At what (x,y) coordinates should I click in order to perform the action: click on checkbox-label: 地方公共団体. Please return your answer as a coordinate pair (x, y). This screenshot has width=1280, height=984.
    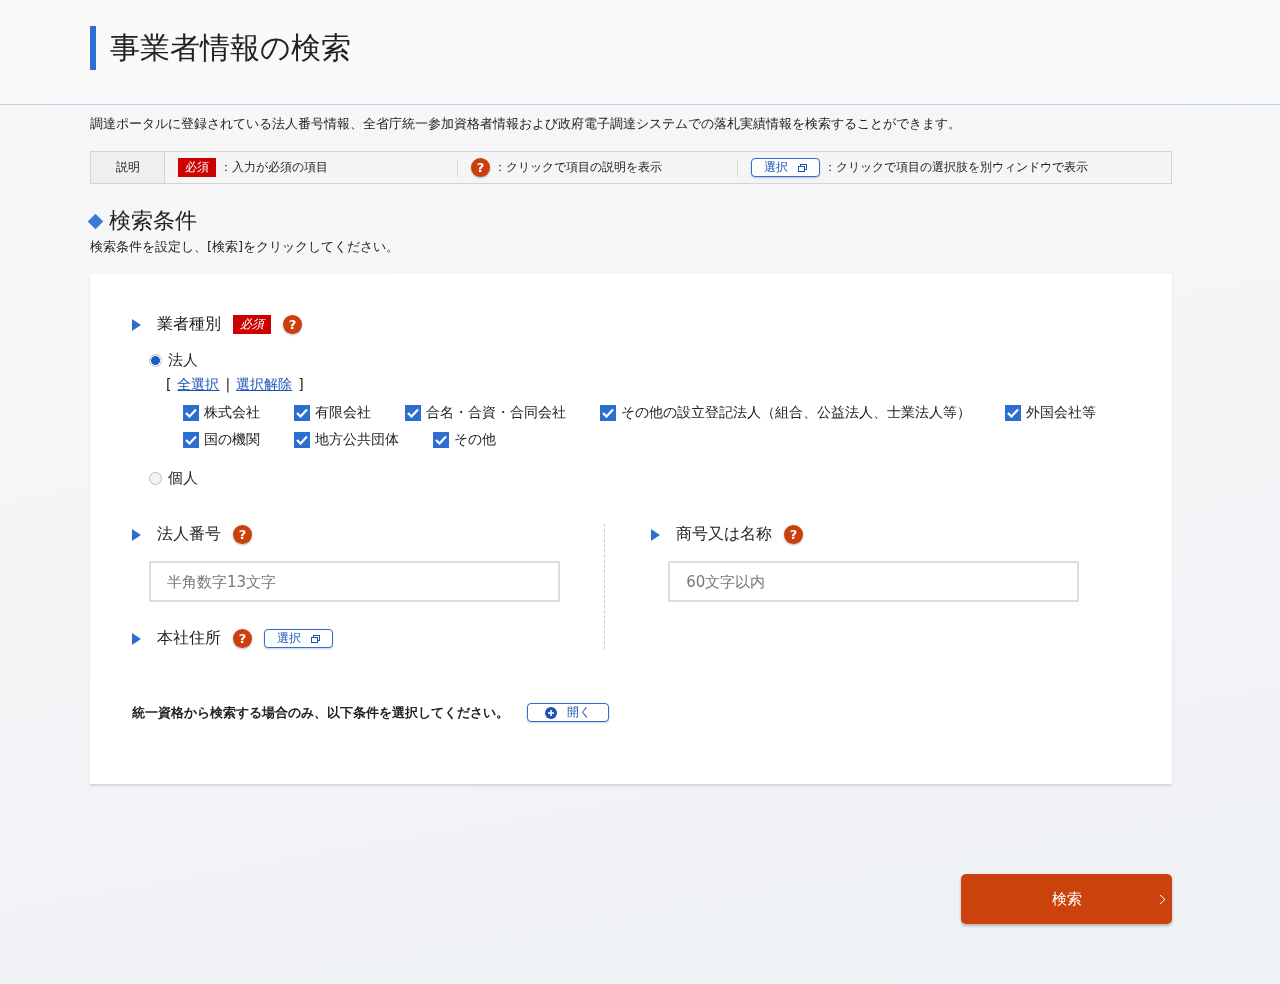
    Looking at the image, I should click on (357, 440).